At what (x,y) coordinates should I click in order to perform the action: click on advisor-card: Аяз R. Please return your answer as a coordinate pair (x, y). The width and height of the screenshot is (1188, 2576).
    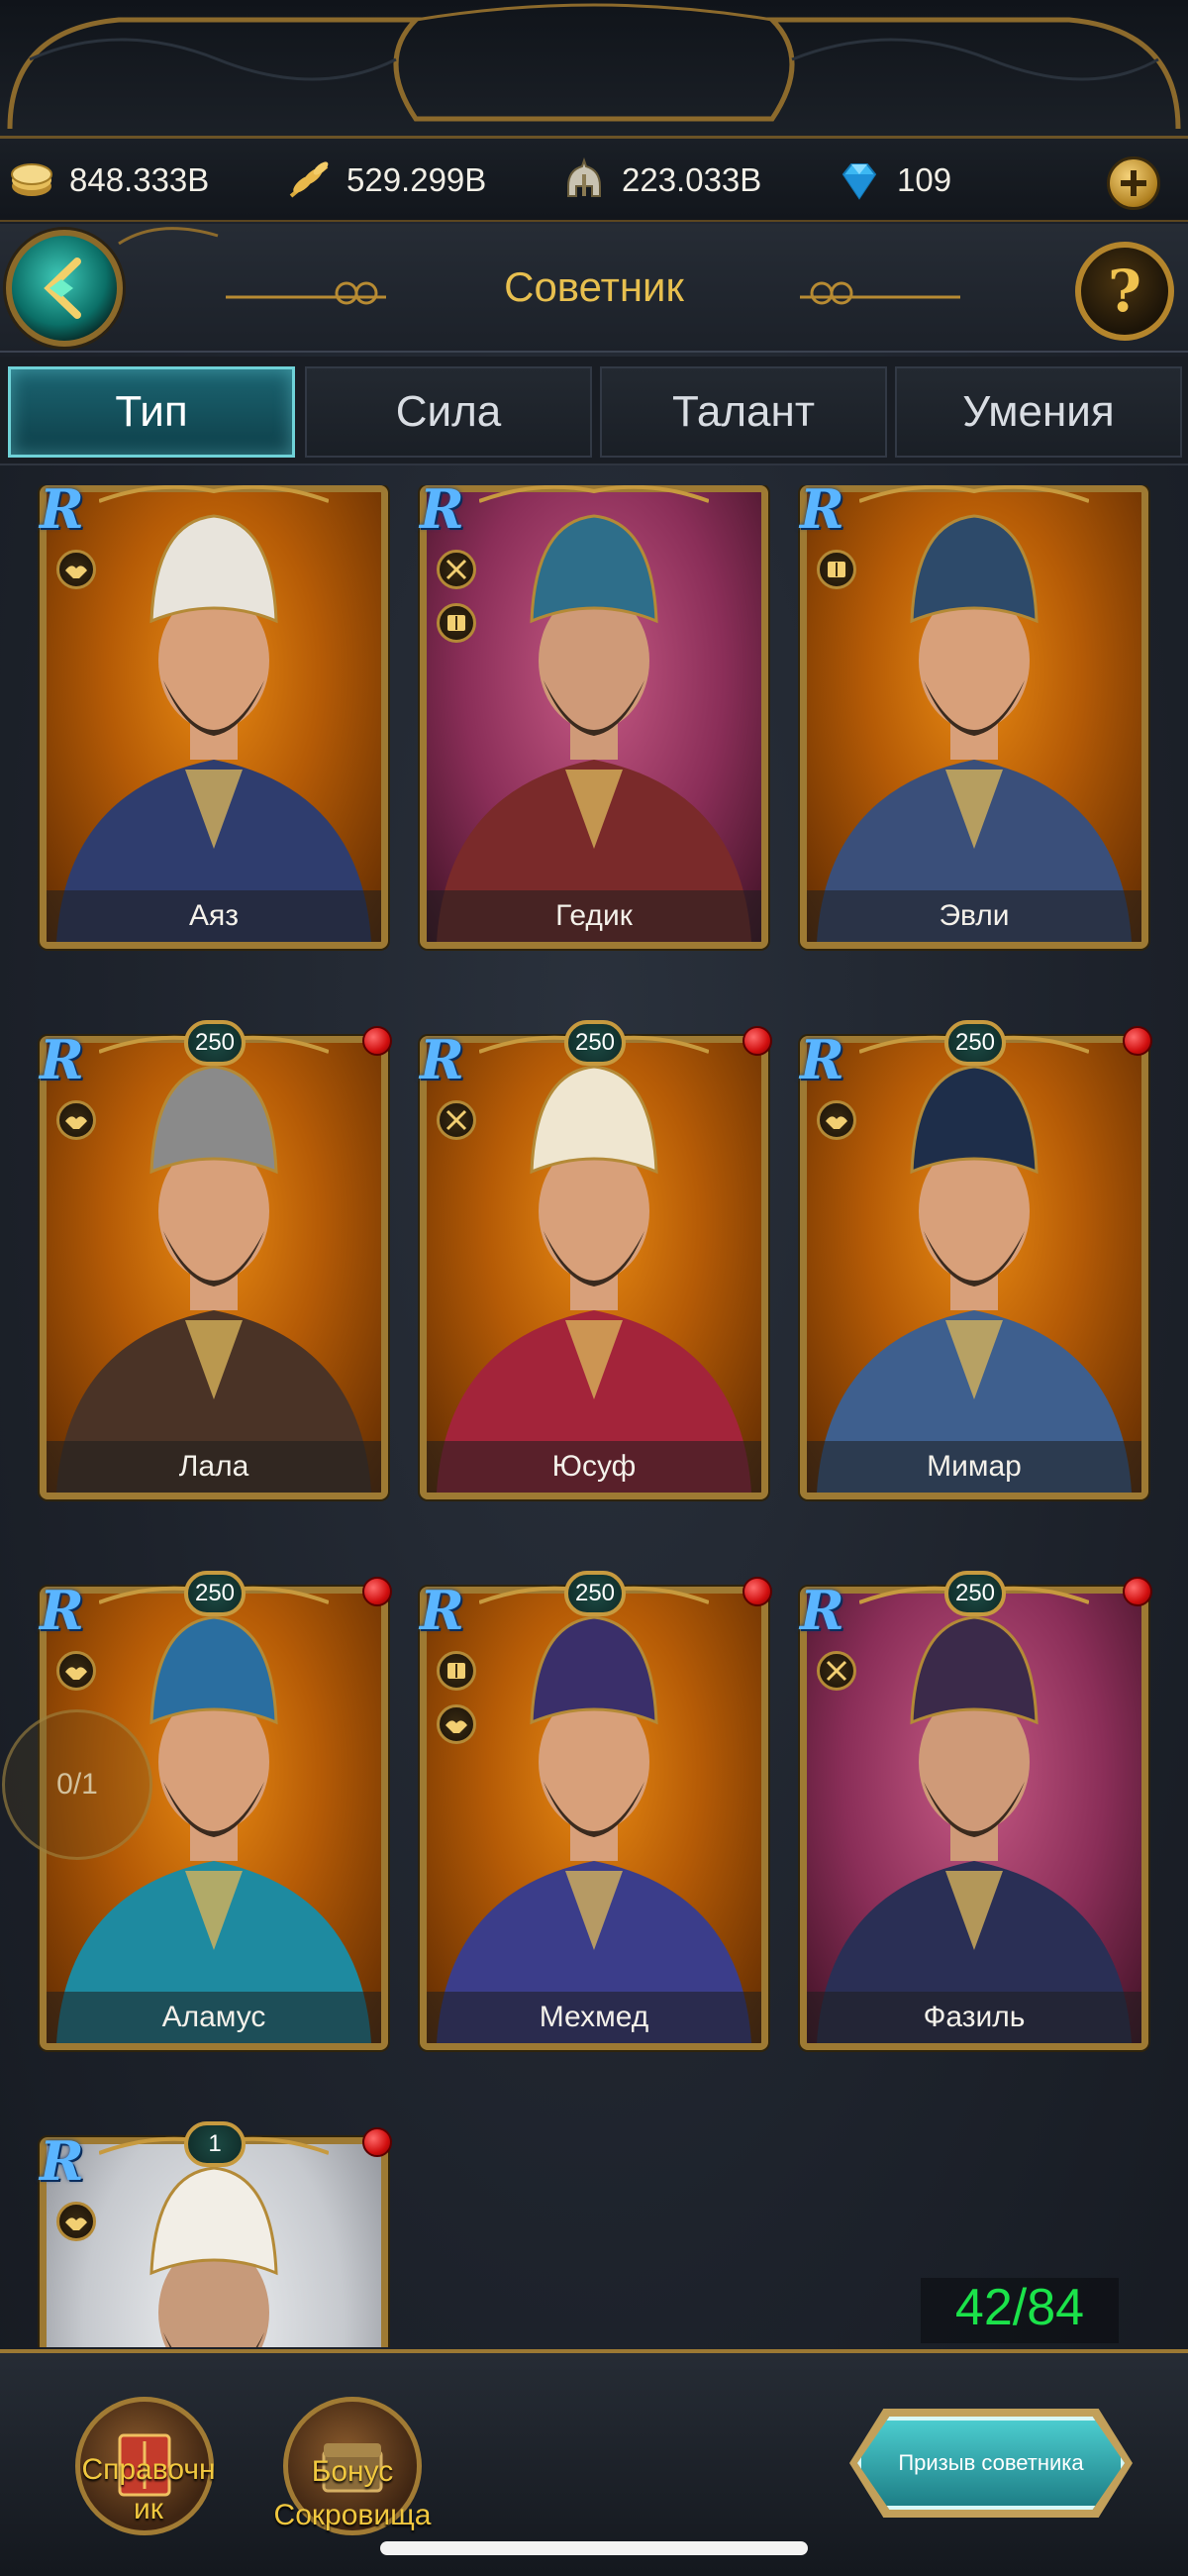
    Looking at the image, I should click on (214, 717).